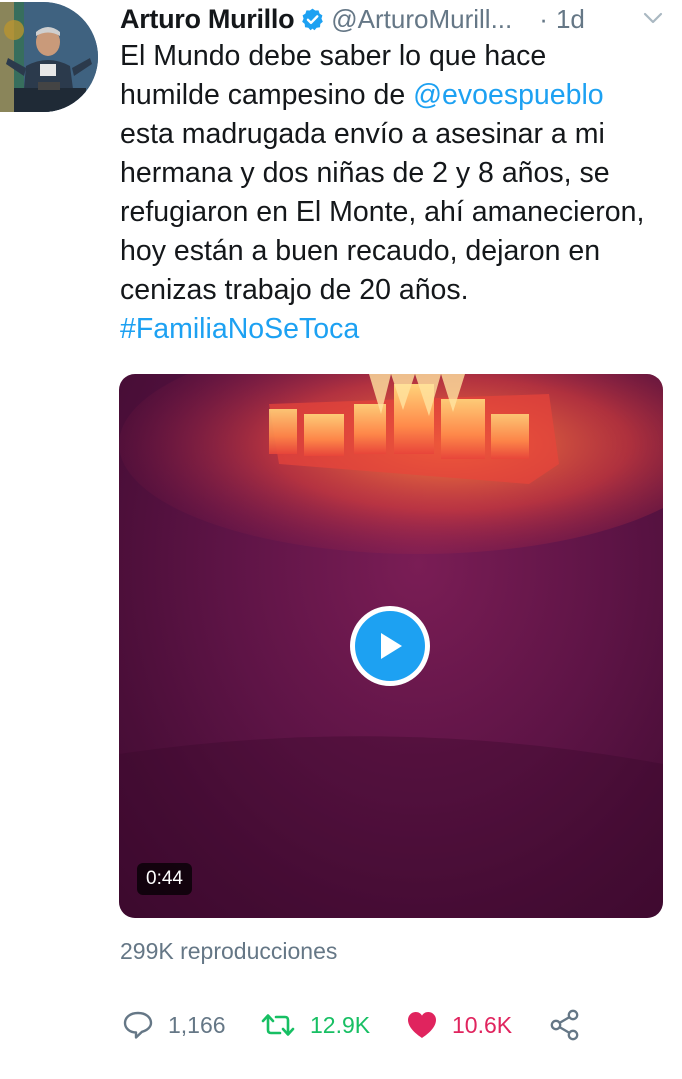 The image size is (682, 1079). Describe the element at coordinates (229, 951) in the screenshot. I see `view-count: 299K reproducciones` at that location.